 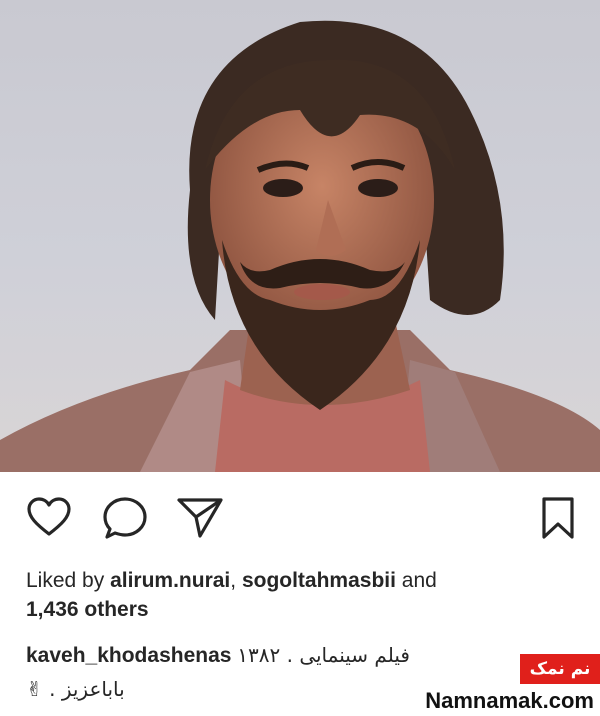 What do you see at coordinates (558, 520) in the screenshot?
I see `bookmark-icon` at bounding box center [558, 520].